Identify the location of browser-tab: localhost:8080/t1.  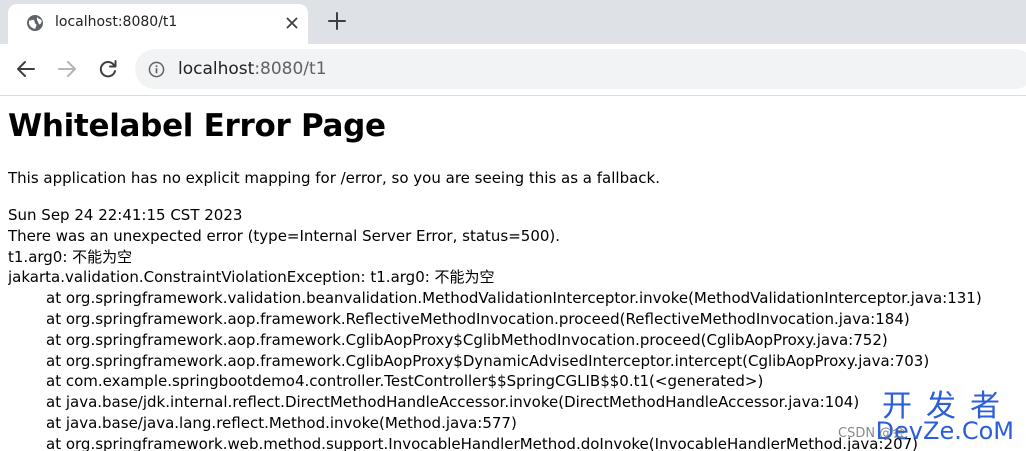
(158, 24).